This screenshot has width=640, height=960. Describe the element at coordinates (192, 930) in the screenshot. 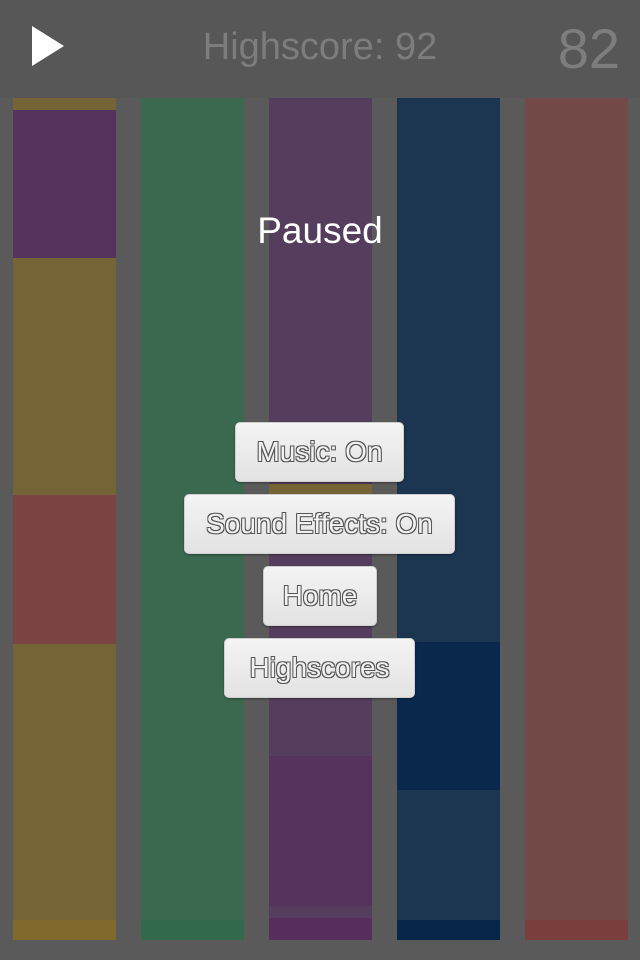

I see `block-green-bottom` at that location.